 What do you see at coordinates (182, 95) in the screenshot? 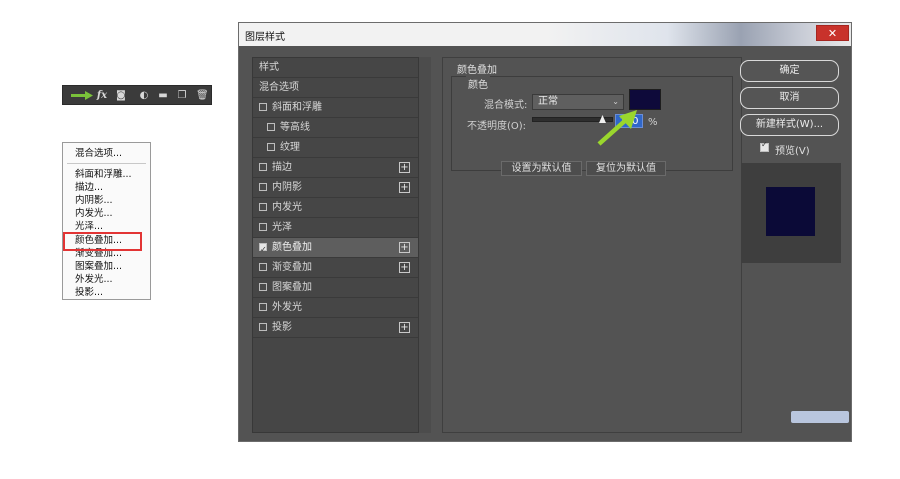
I see `new-layer-icon: ❐` at bounding box center [182, 95].